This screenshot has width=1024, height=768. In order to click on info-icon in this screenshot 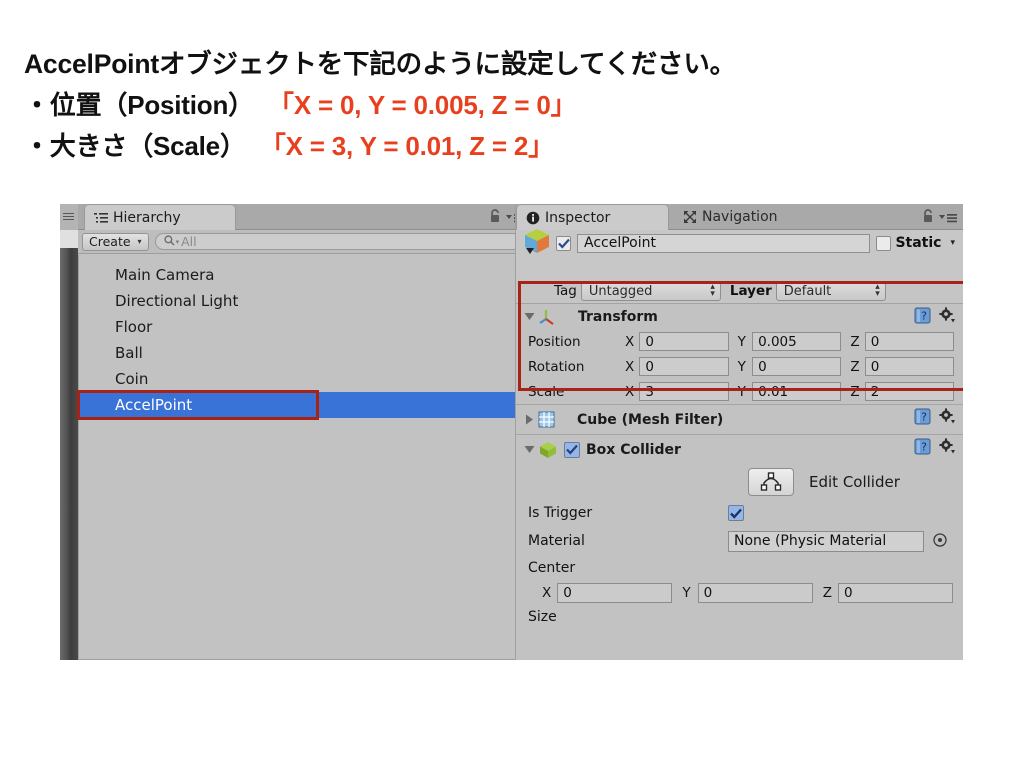, I will do `click(533, 218)`.